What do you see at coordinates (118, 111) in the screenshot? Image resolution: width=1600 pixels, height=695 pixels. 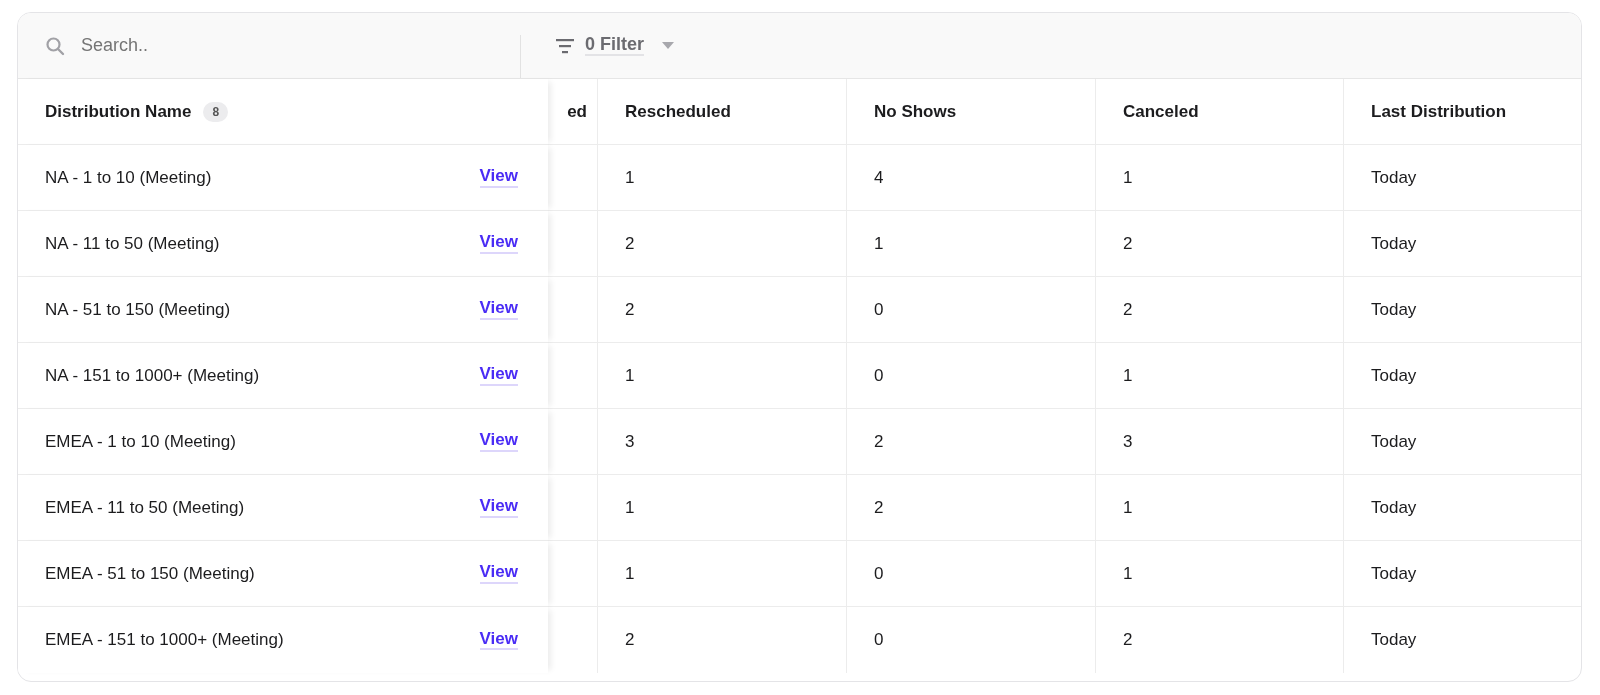 I see `column-header: Distribution Name` at bounding box center [118, 111].